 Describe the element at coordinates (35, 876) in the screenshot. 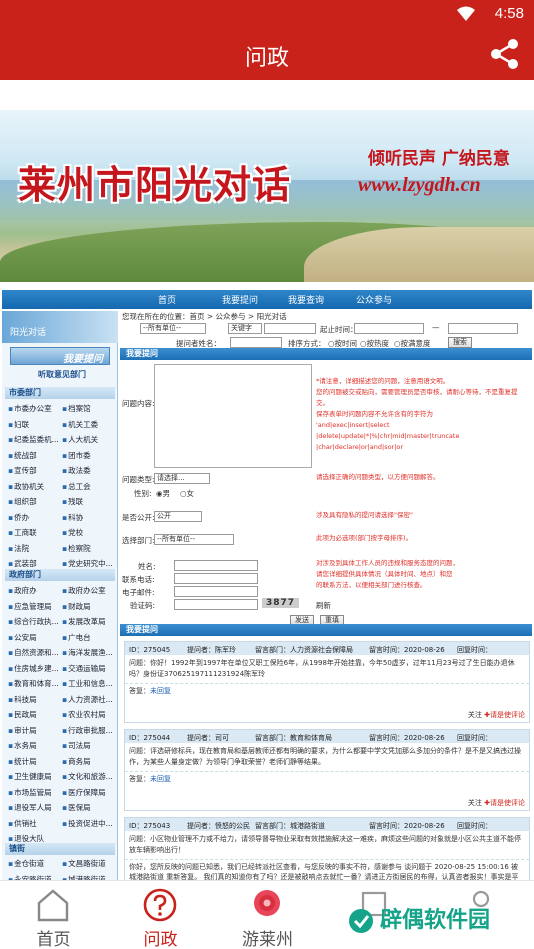

I see `sidebar-dept-link: 永安路街道` at that location.